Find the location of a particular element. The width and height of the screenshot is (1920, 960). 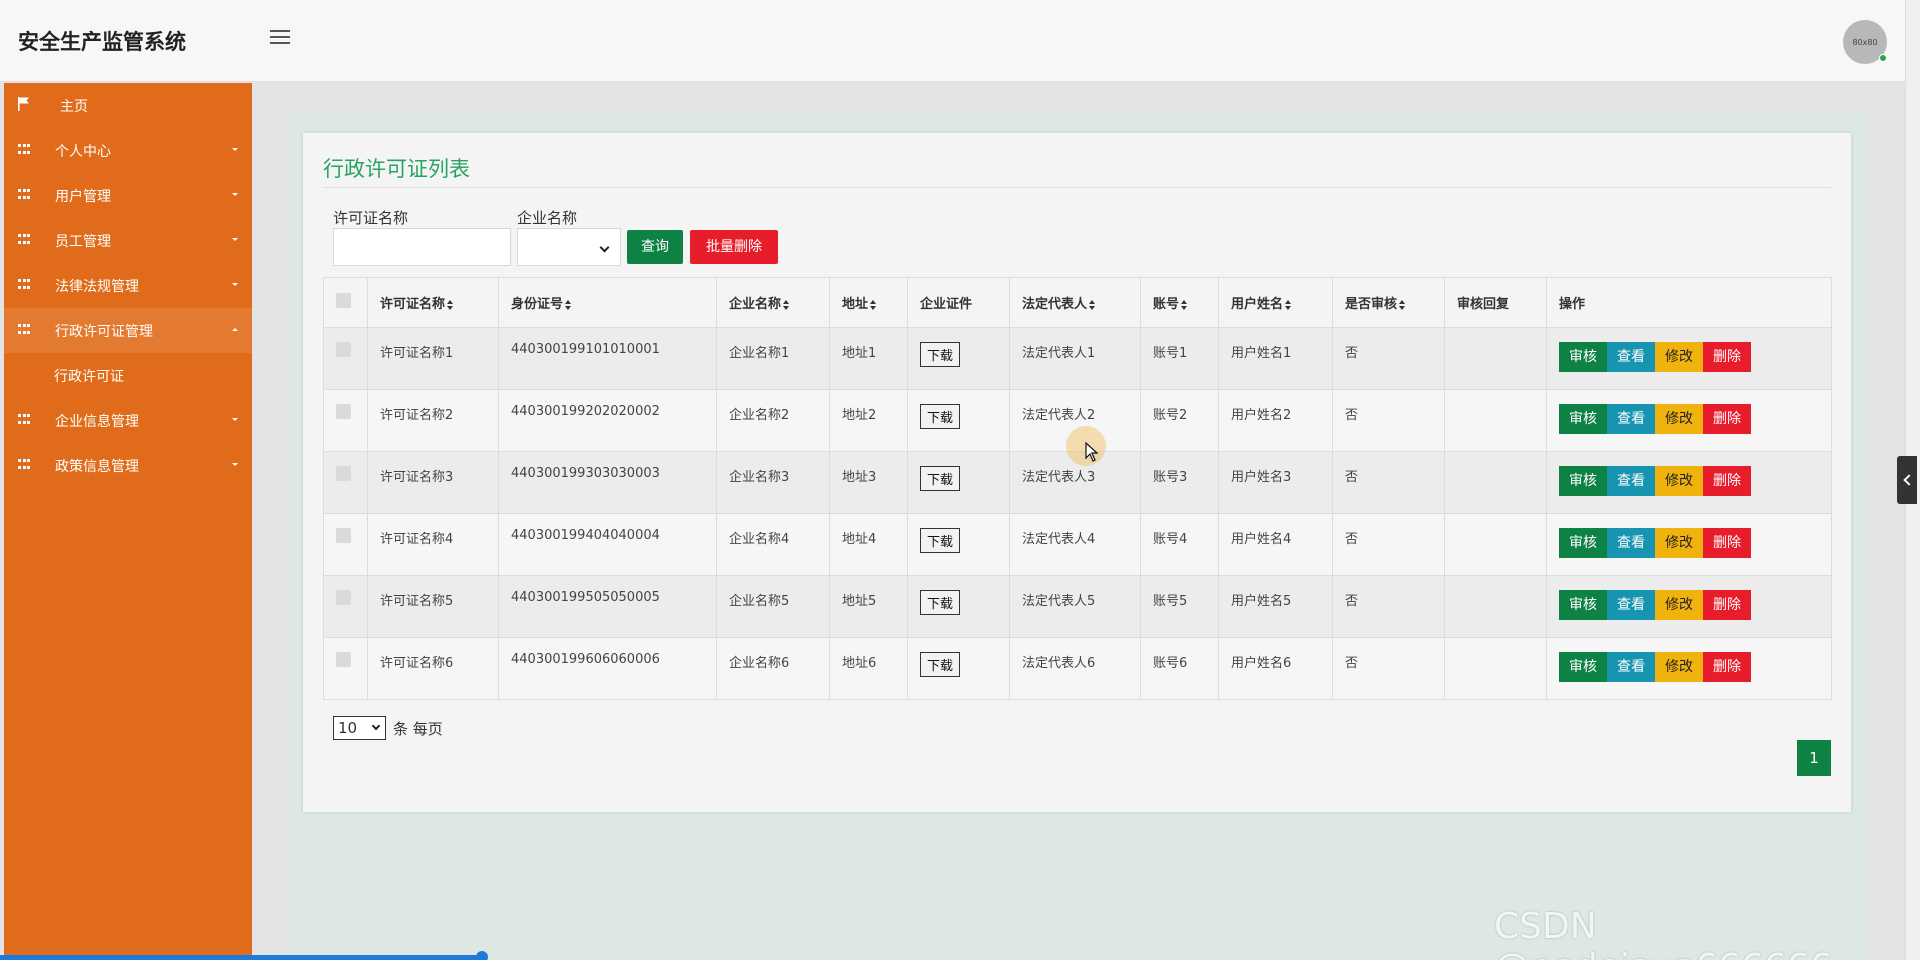

title-divider is located at coordinates (1077, 187).